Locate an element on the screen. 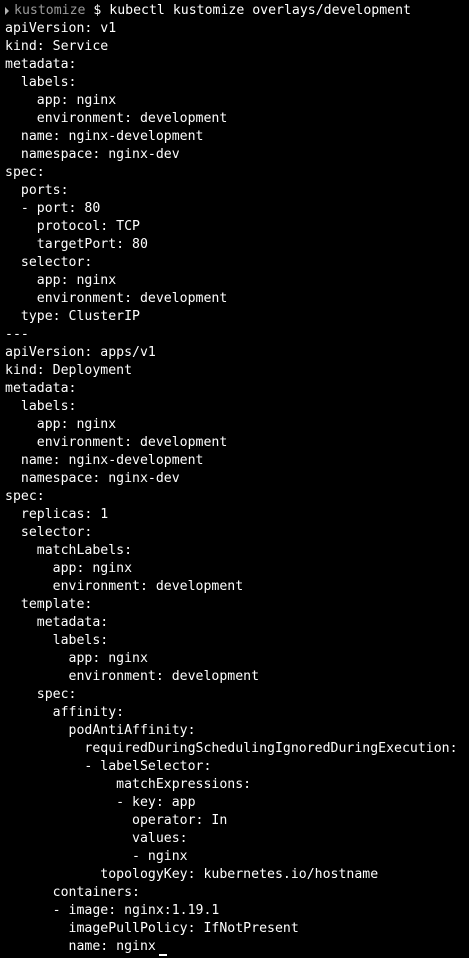  output-line: - key: app is located at coordinates (237, 803).